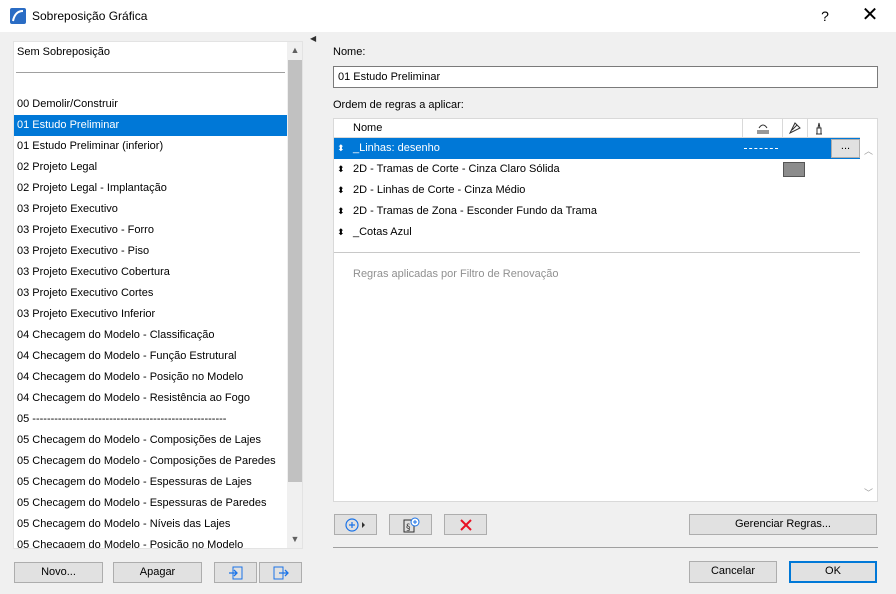  I want to click on surface-column-header, so click(819, 128).